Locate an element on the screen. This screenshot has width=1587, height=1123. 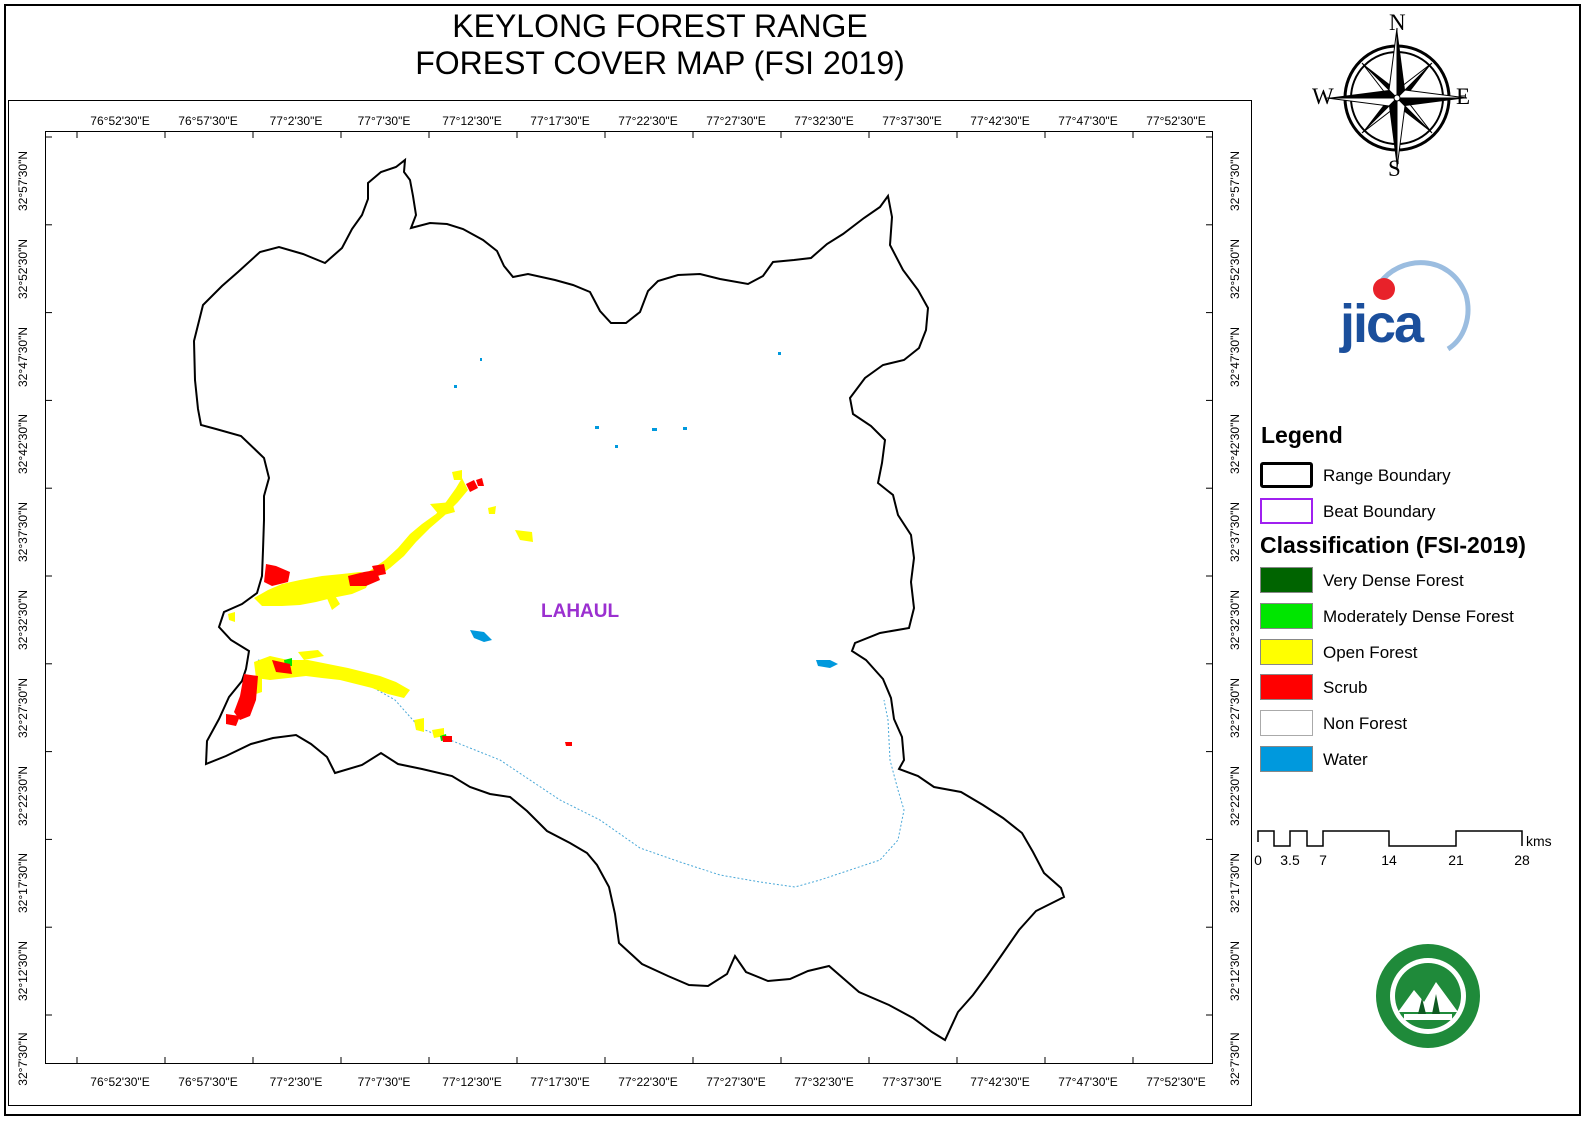
forest-seal-icon is located at coordinates (1428, 996).